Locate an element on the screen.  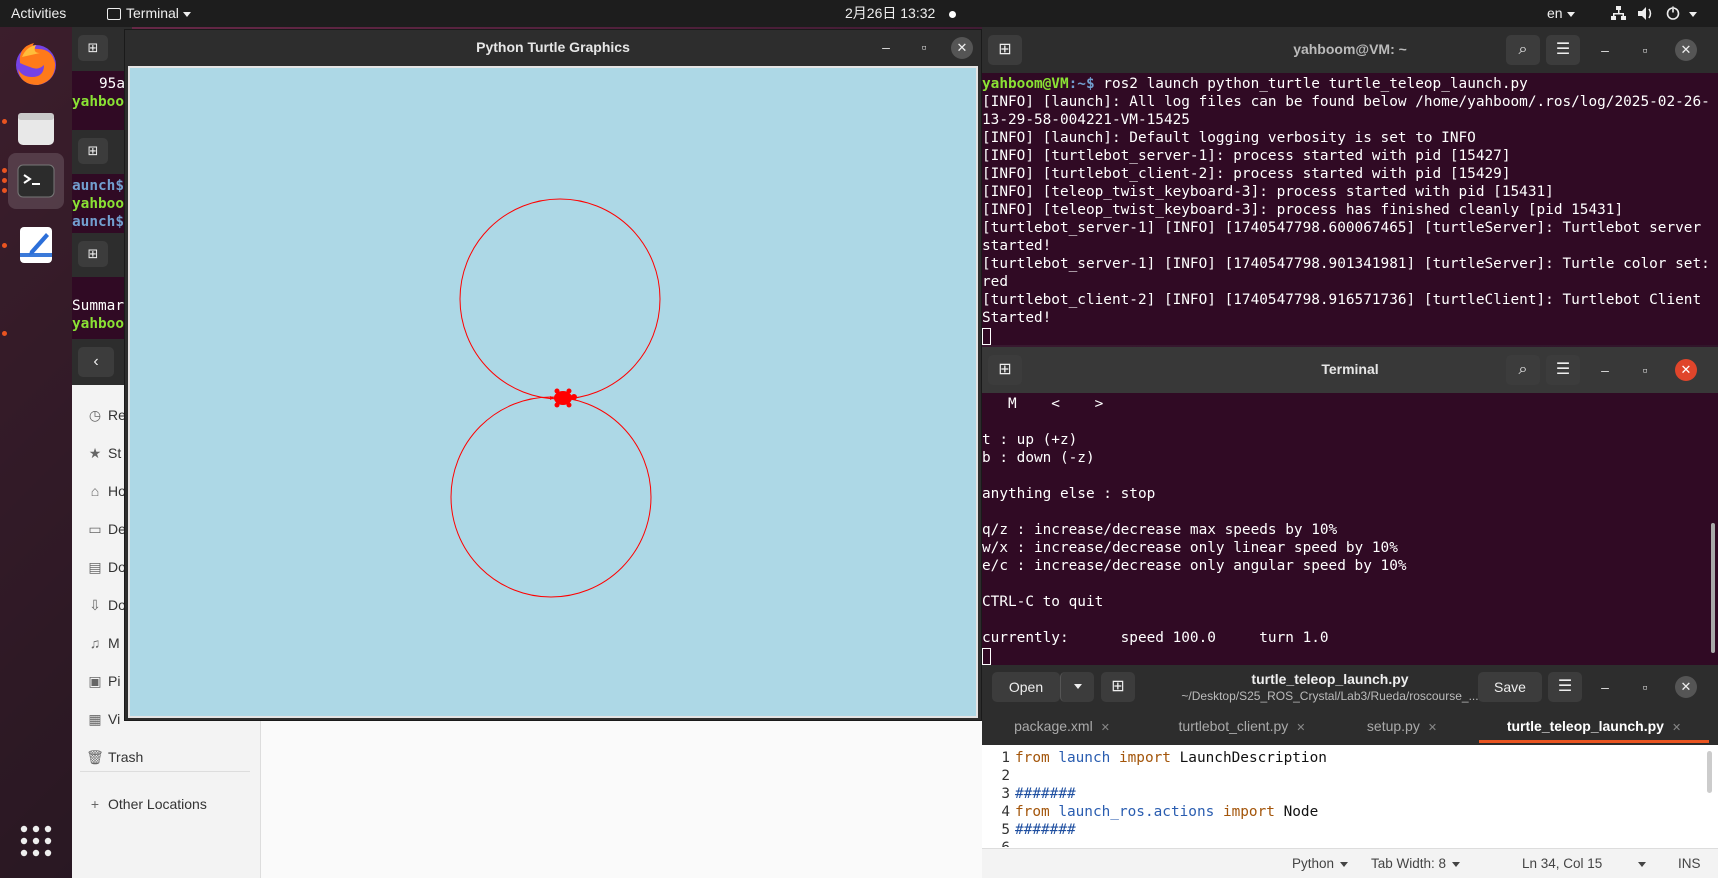
line-number: 2 is located at coordinates (1005, 776).